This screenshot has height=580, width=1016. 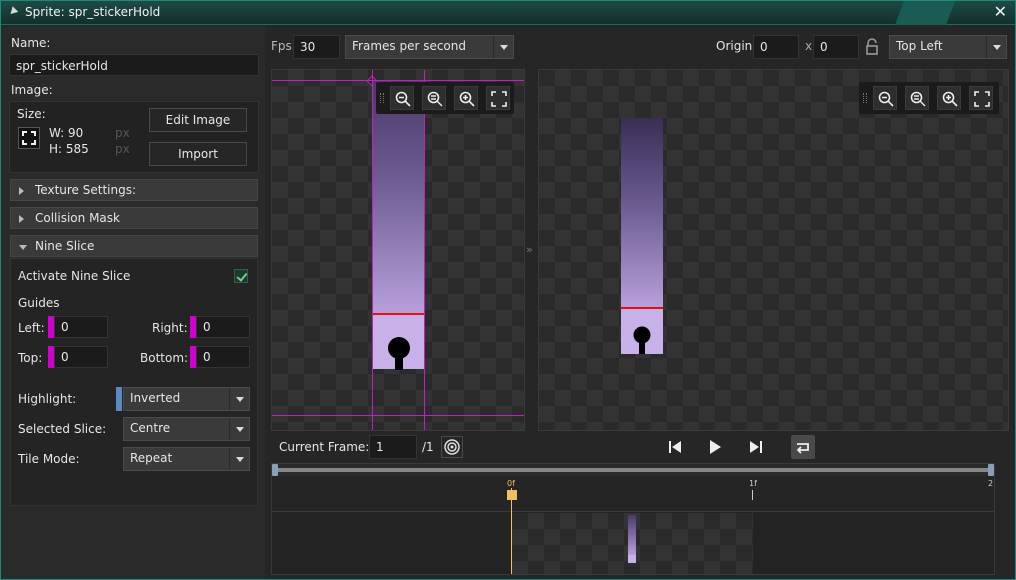 What do you see at coordinates (803, 447) in the screenshot?
I see `loop-icon` at bounding box center [803, 447].